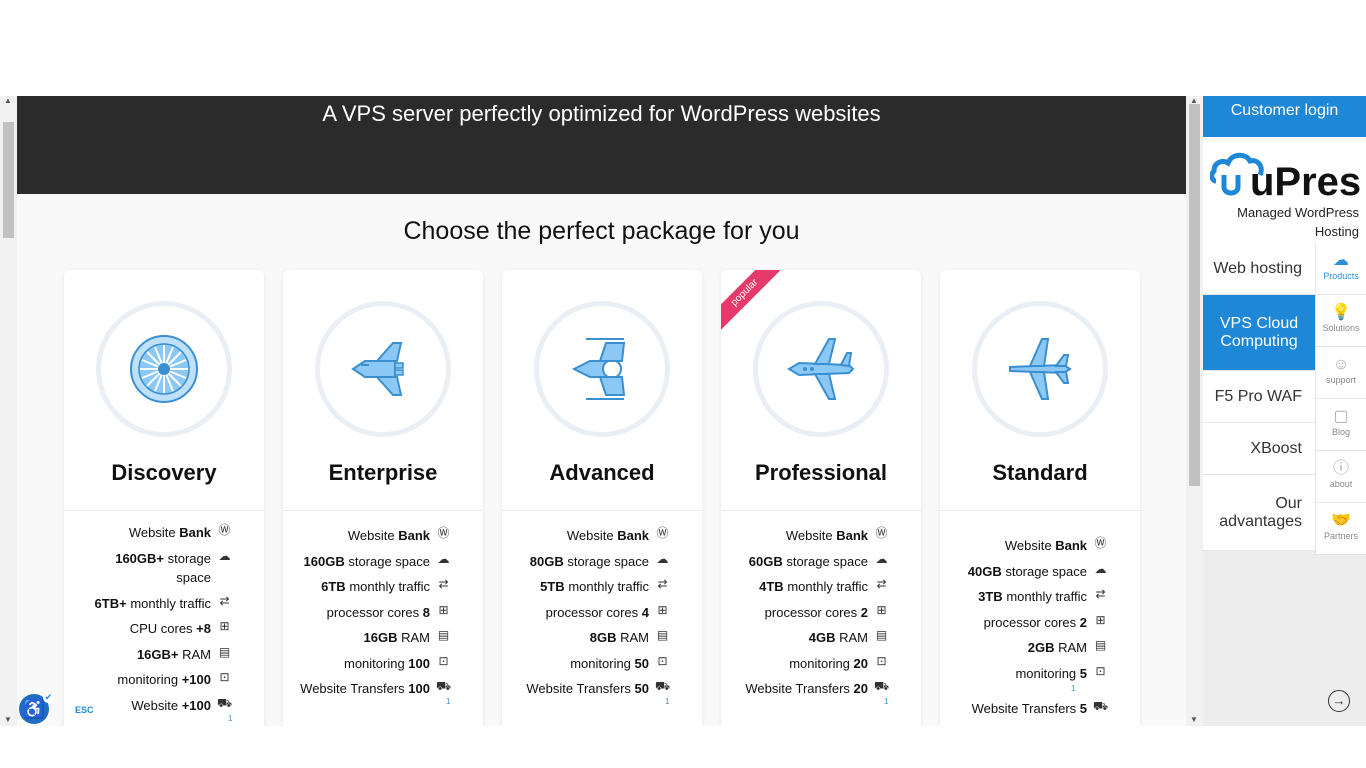 The image size is (1366, 768). What do you see at coordinates (1259, 449) in the screenshot?
I see `menu-item-xboost: XBoost` at bounding box center [1259, 449].